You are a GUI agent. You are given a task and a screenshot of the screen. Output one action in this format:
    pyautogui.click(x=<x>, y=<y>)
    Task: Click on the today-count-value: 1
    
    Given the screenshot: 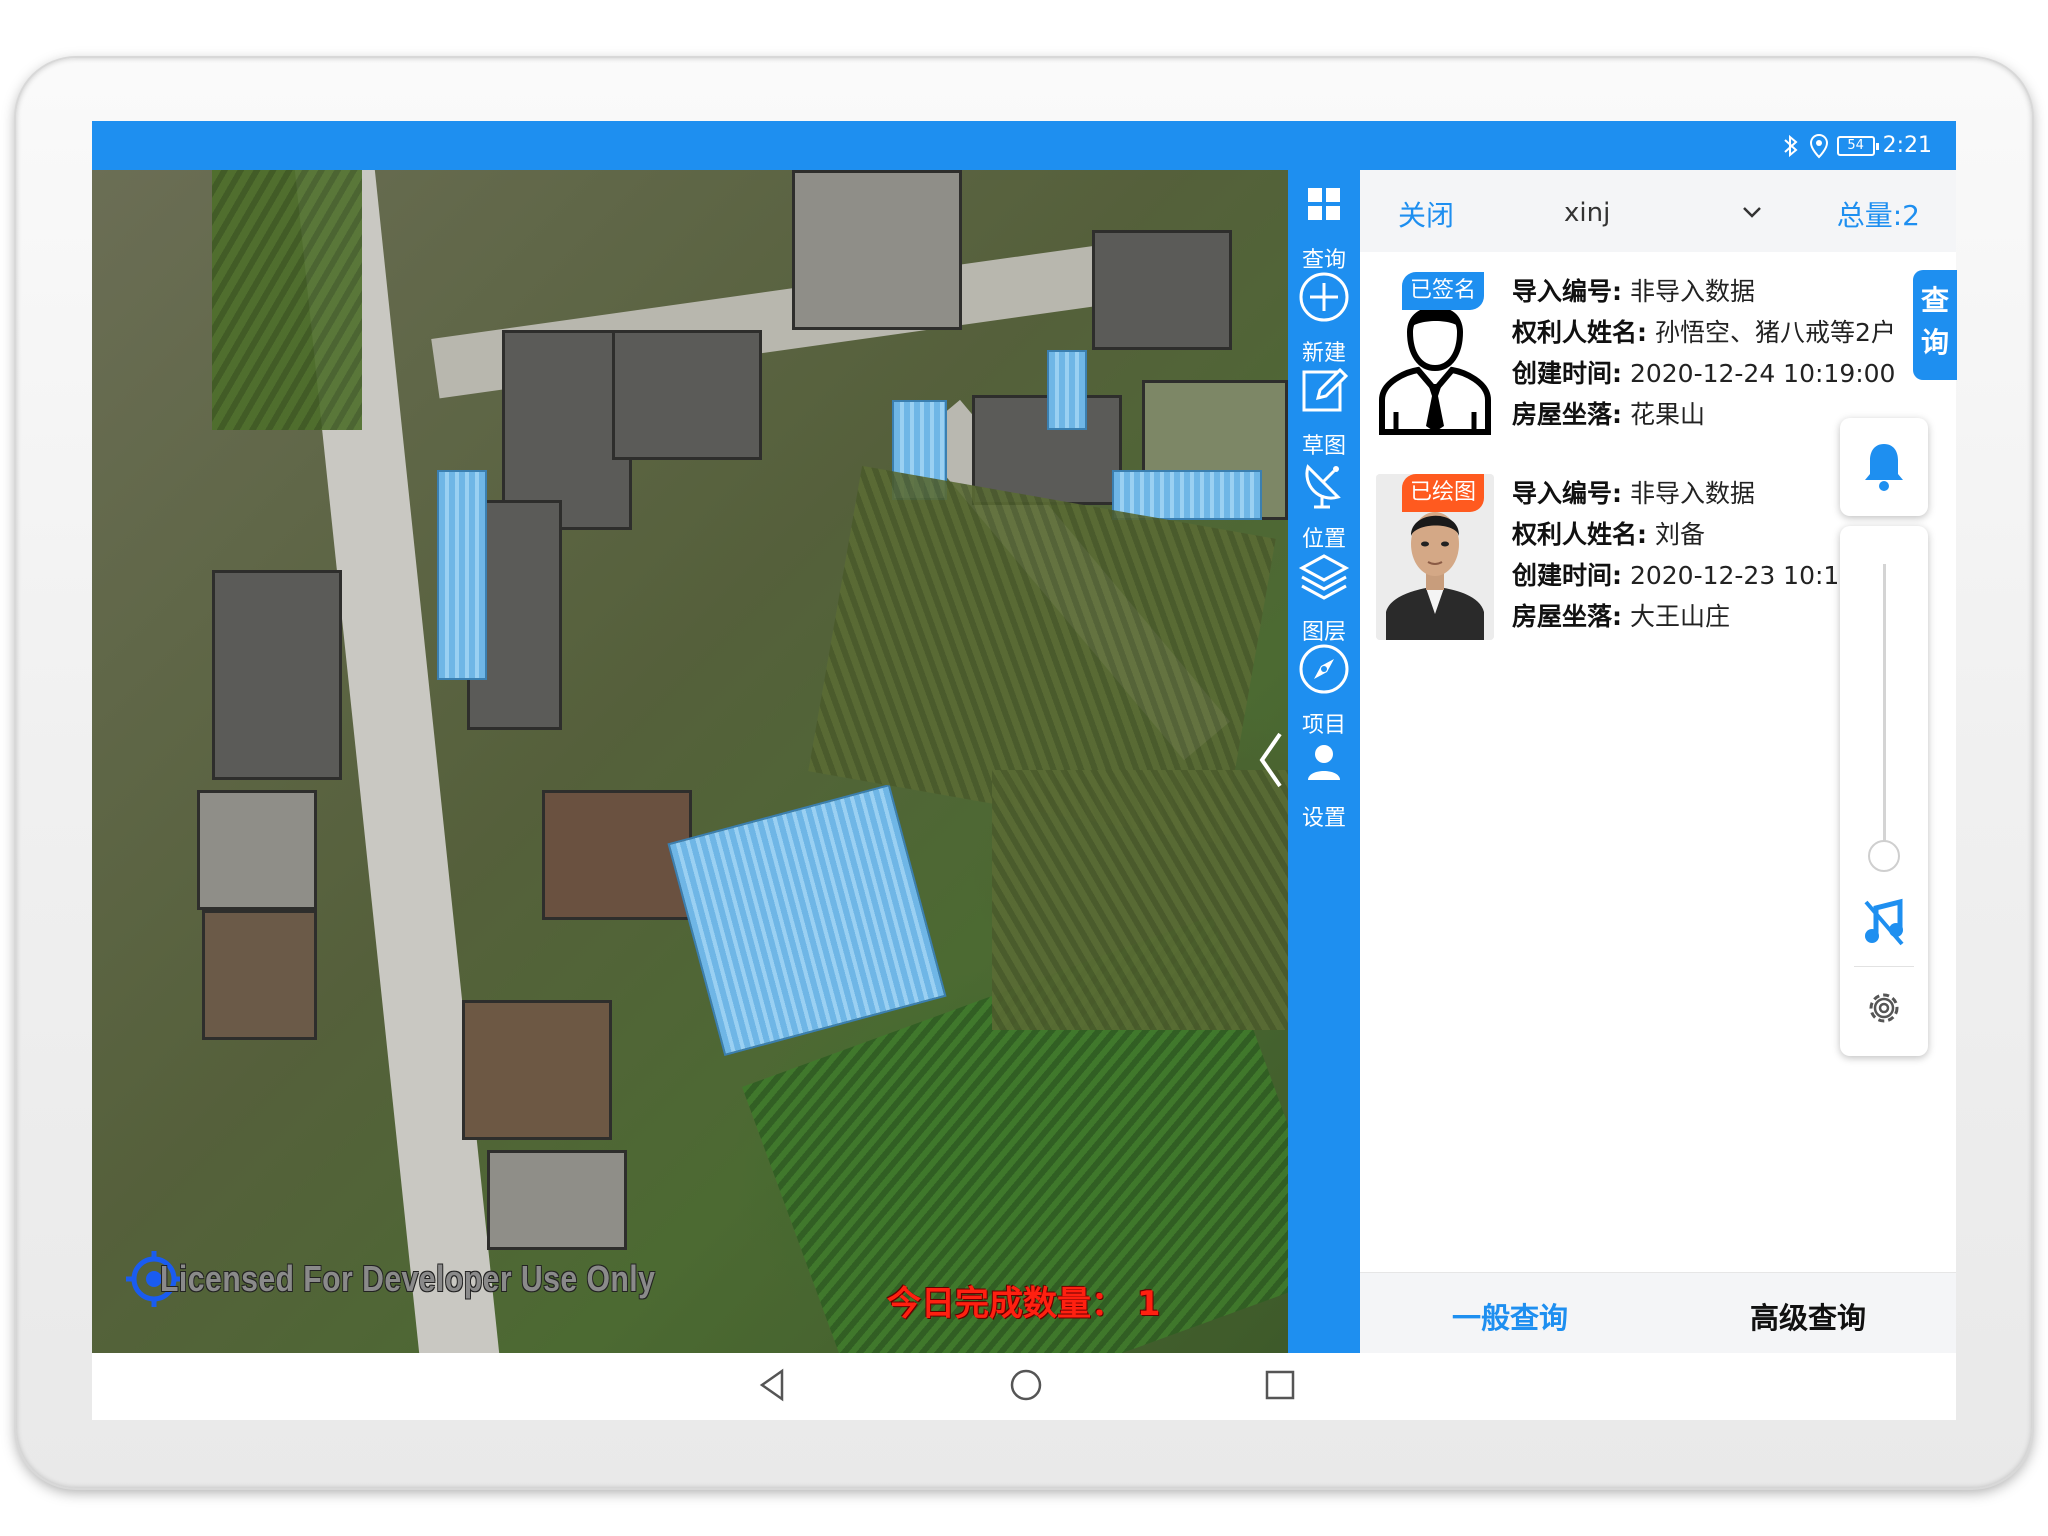 What is the action you would take?
    pyautogui.click(x=1148, y=1304)
    